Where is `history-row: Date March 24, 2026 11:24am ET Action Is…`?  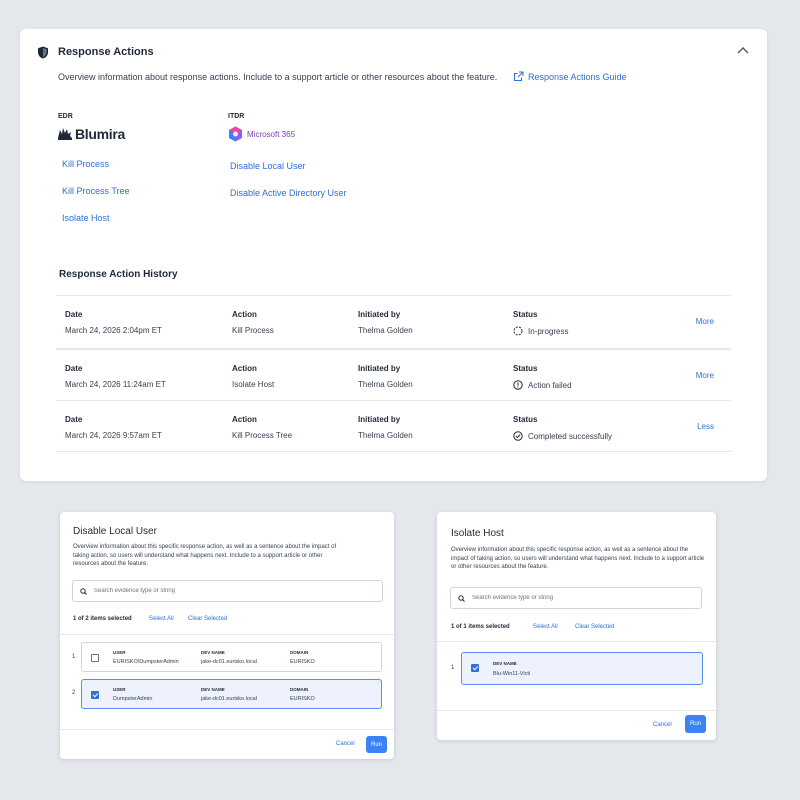
history-row: Date March 24, 2026 11:24am ET Action Is… is located at coordinates (393, 374).